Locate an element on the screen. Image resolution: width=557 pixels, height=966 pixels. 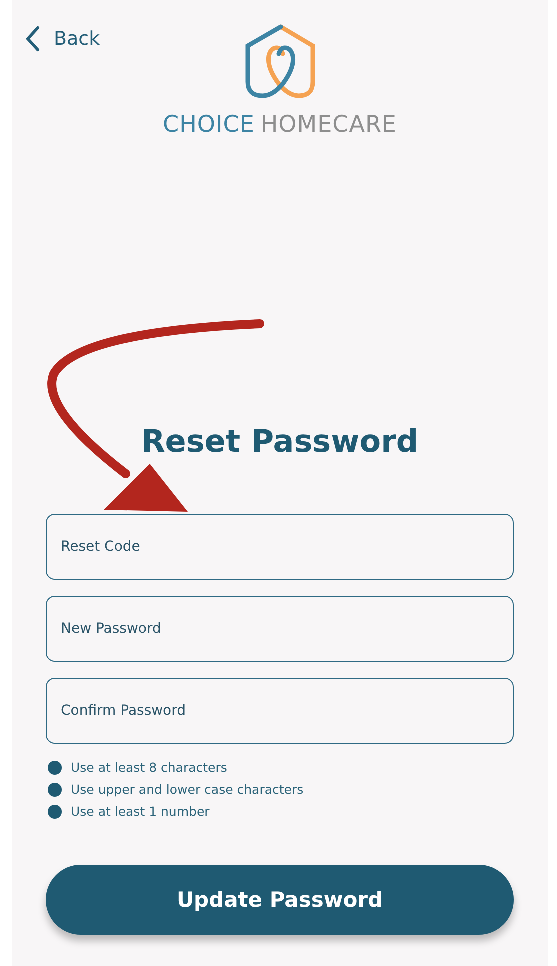
brand-name: CHOICE HOMECARE is located at coordinates (280, 125).